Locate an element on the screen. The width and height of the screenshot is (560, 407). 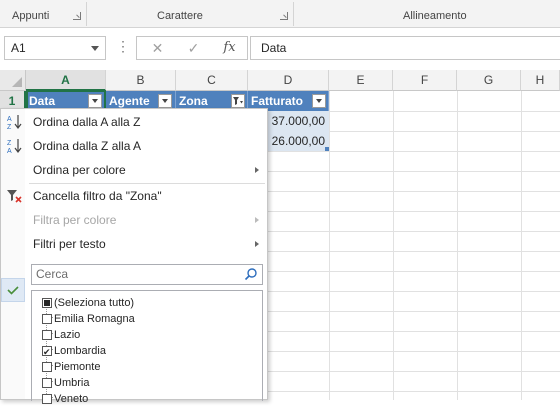
menu-item-label: Cancella filtro da "Zona" is located at coordinates (97, 196).